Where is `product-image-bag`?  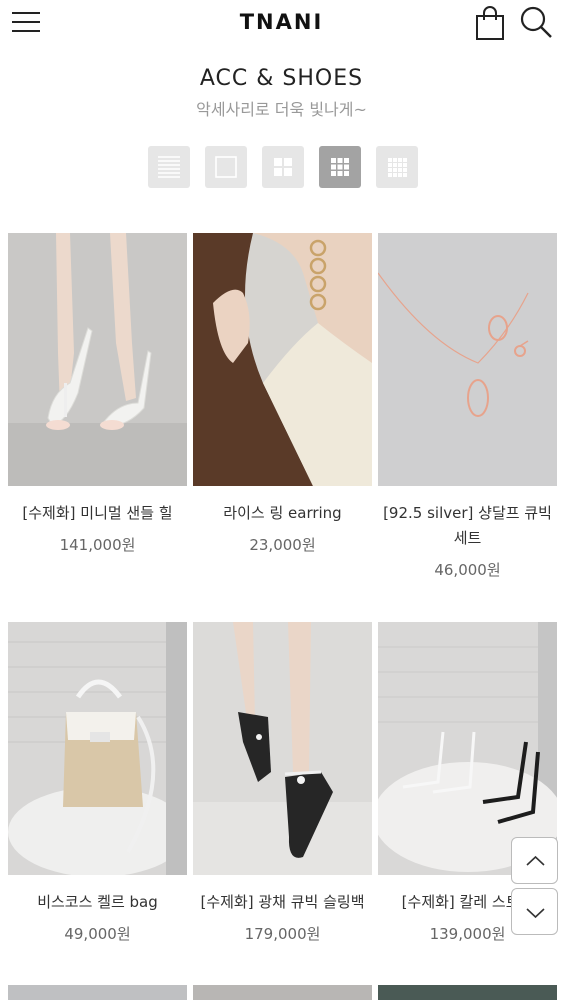 product-image-bag is located at coordinates (97, 748).